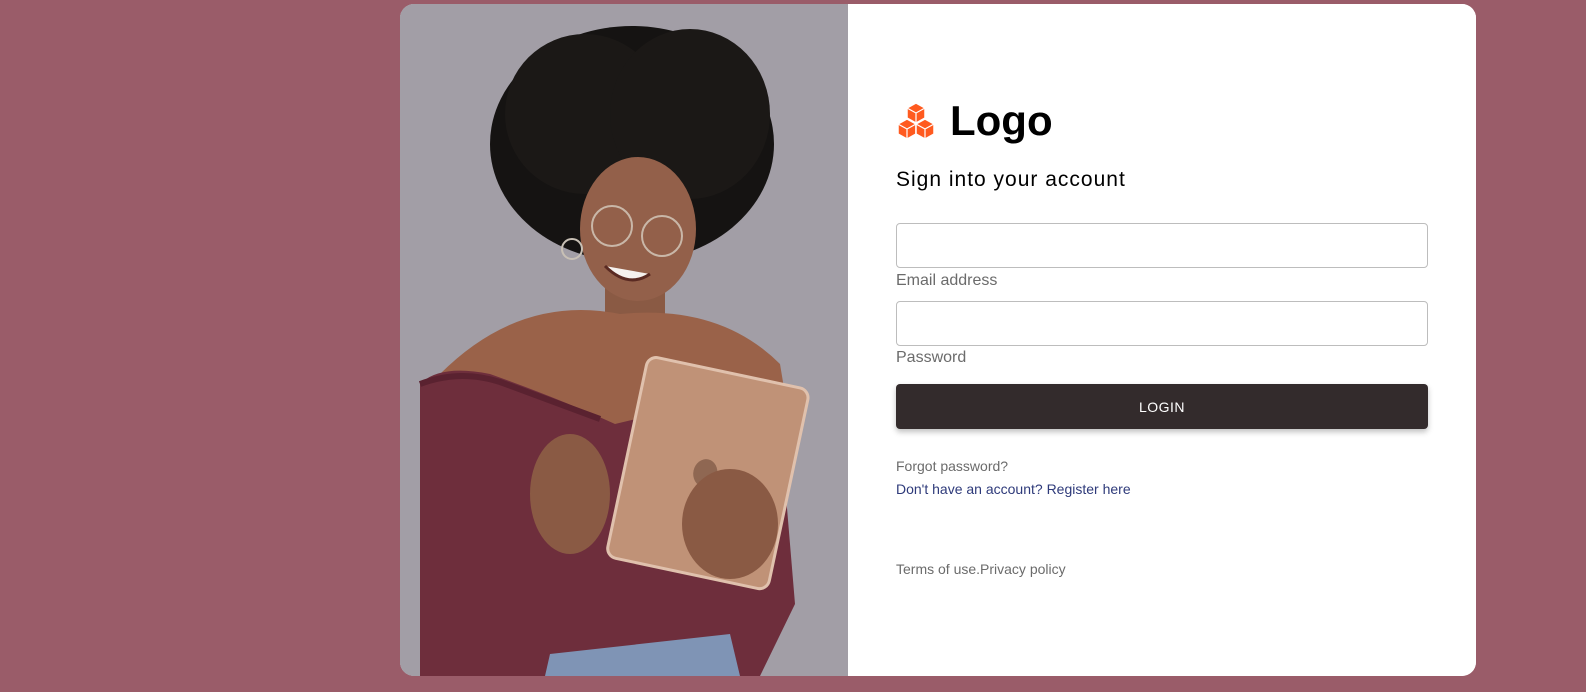 The width and height of the screenshot is (1586, 692). I want to click on login-button: LOGIN, so click(1162, 406).